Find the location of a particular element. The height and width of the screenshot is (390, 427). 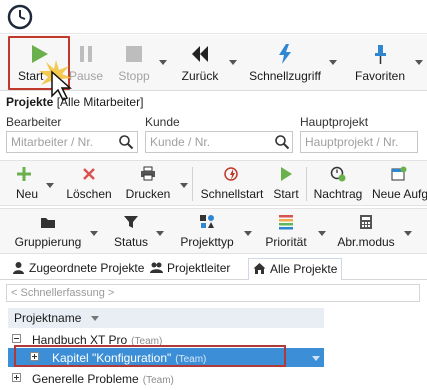

neu-dropdown-icon is located at coordinates (50, 185).